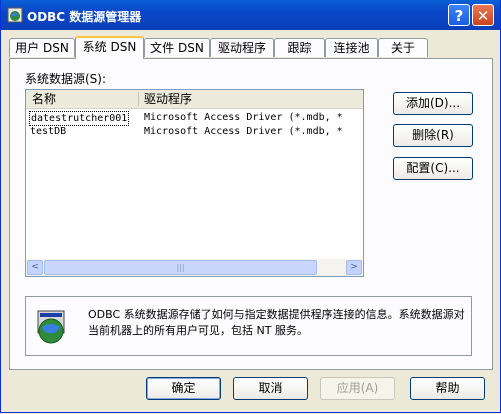 The height and width of the screenshot is (414, 501). What do you see at coordinates (66, 79) in the screenshot?
I see `system-dsn-label: 系统数据源(S):` at bounding box center [66, 79].